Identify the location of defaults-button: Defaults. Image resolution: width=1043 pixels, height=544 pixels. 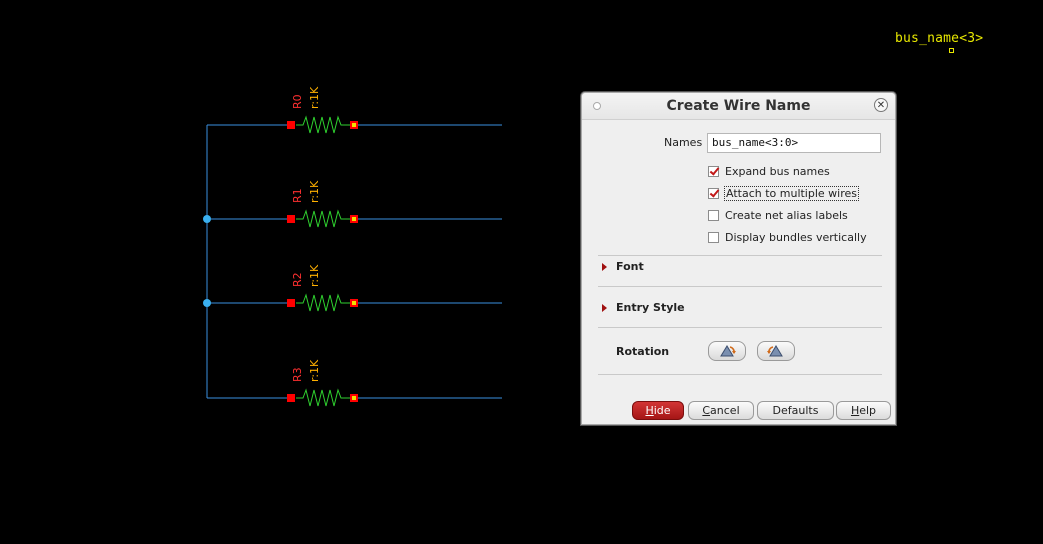
(795, 410).